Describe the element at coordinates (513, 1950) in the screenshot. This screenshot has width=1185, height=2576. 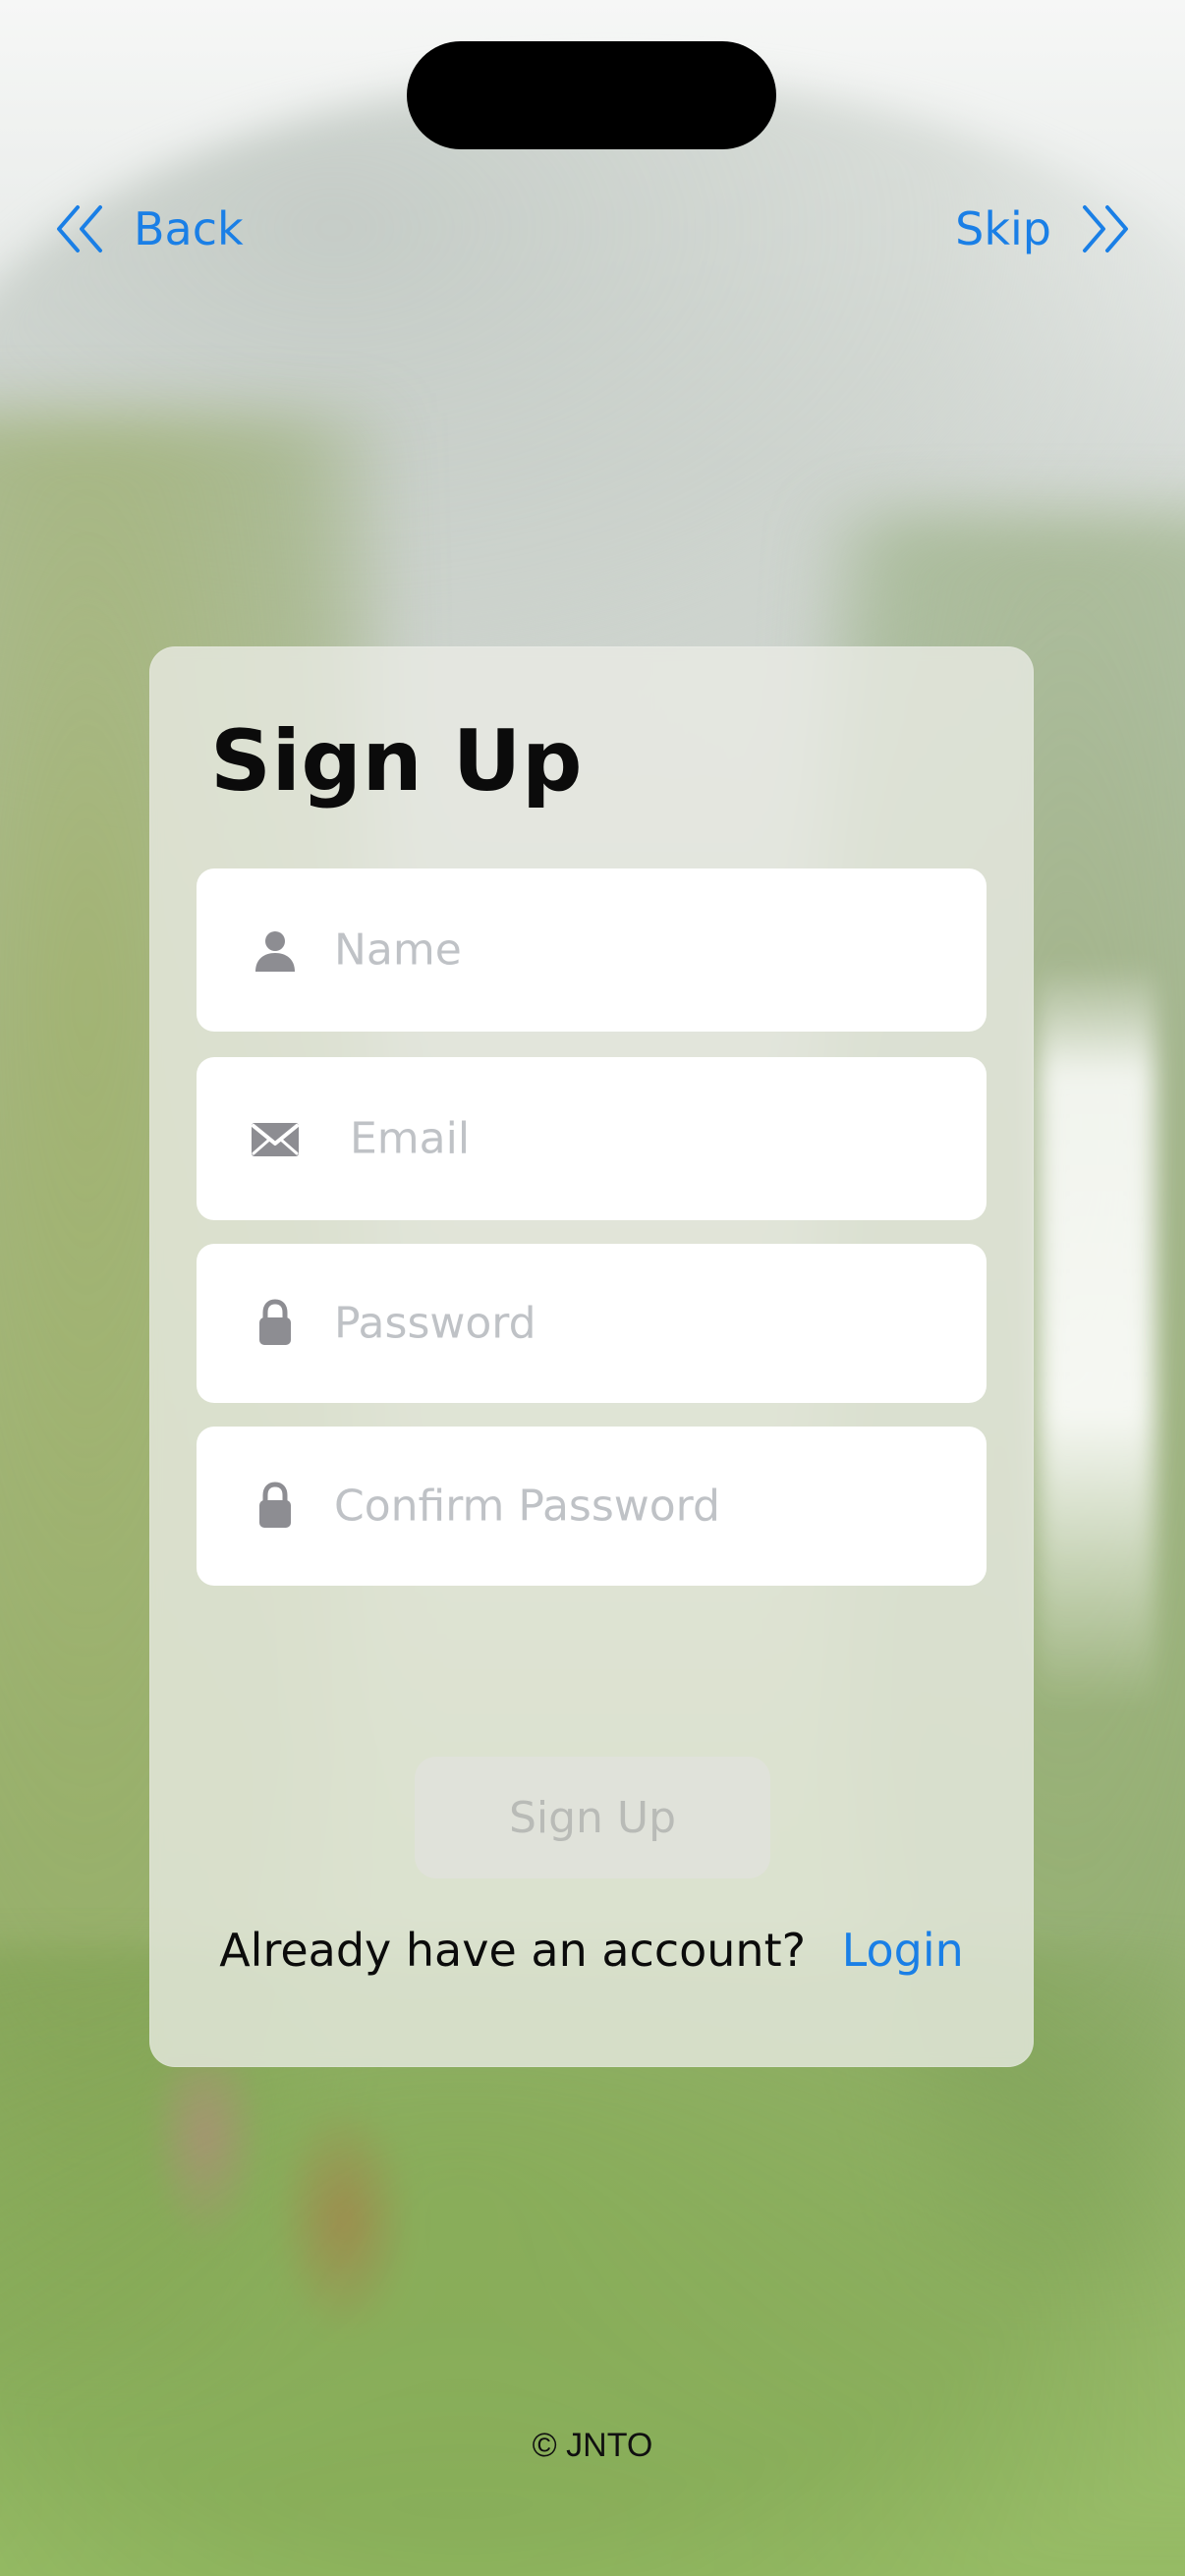
I see `already-account-text: Already have an account?` at that location.